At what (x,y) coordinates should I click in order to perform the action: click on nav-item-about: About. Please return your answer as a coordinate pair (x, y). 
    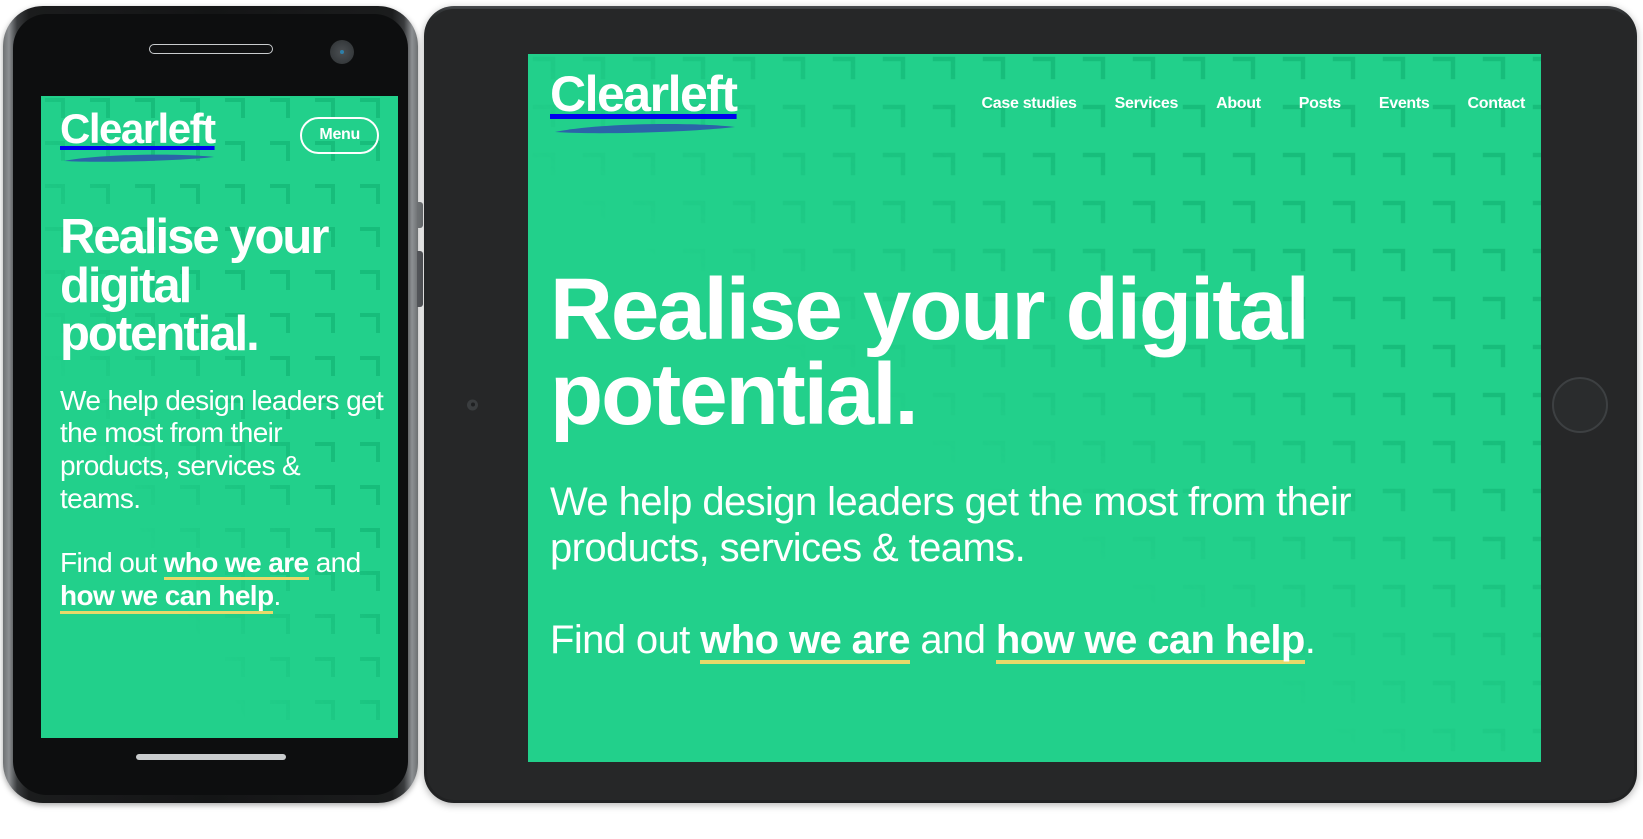
    Looking at the image, I should click on (1238, 104).